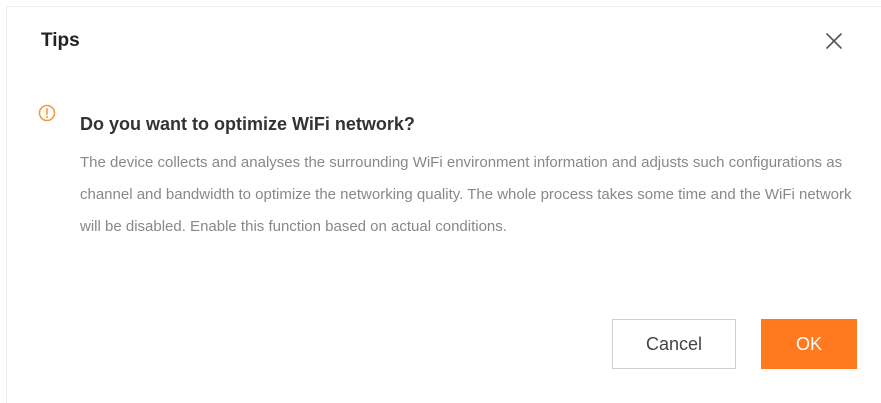 Image resolution: width=881 pixels, height=403 pixels. I want to click on close-button, so click(834, 41).